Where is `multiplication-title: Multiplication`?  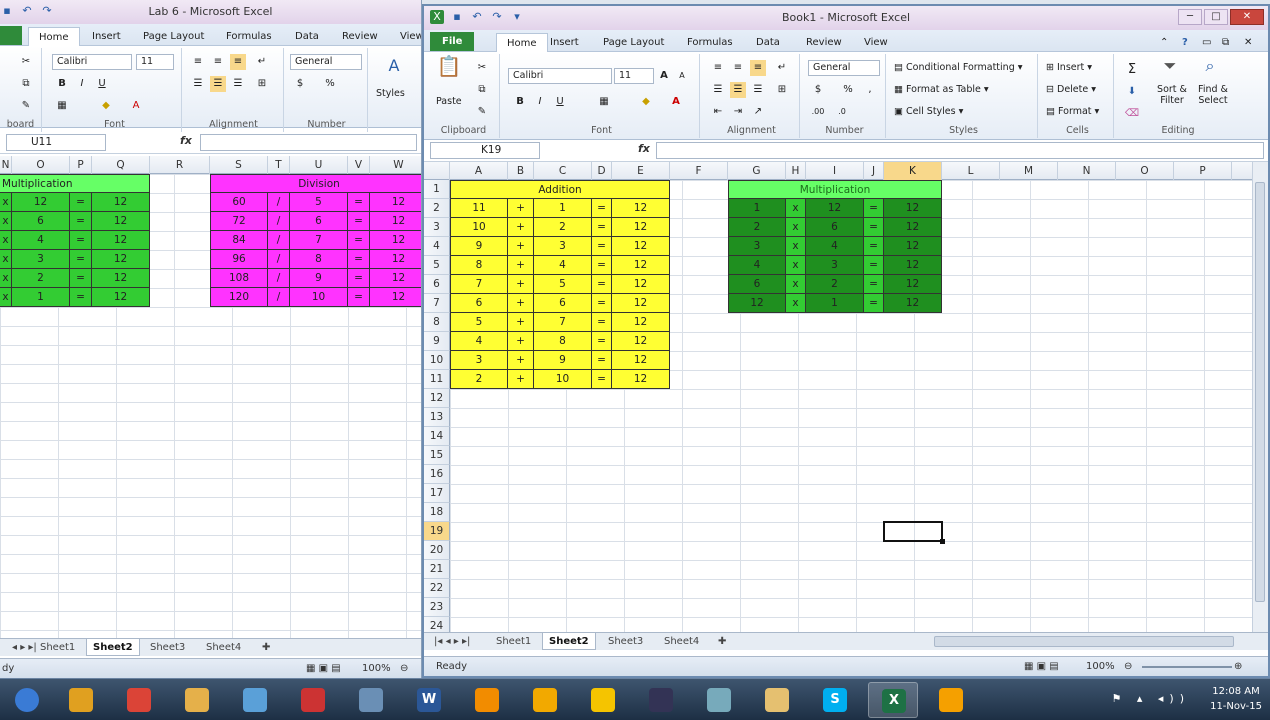
multiplication-title: Multiplication is located at coordinates (835, 189).